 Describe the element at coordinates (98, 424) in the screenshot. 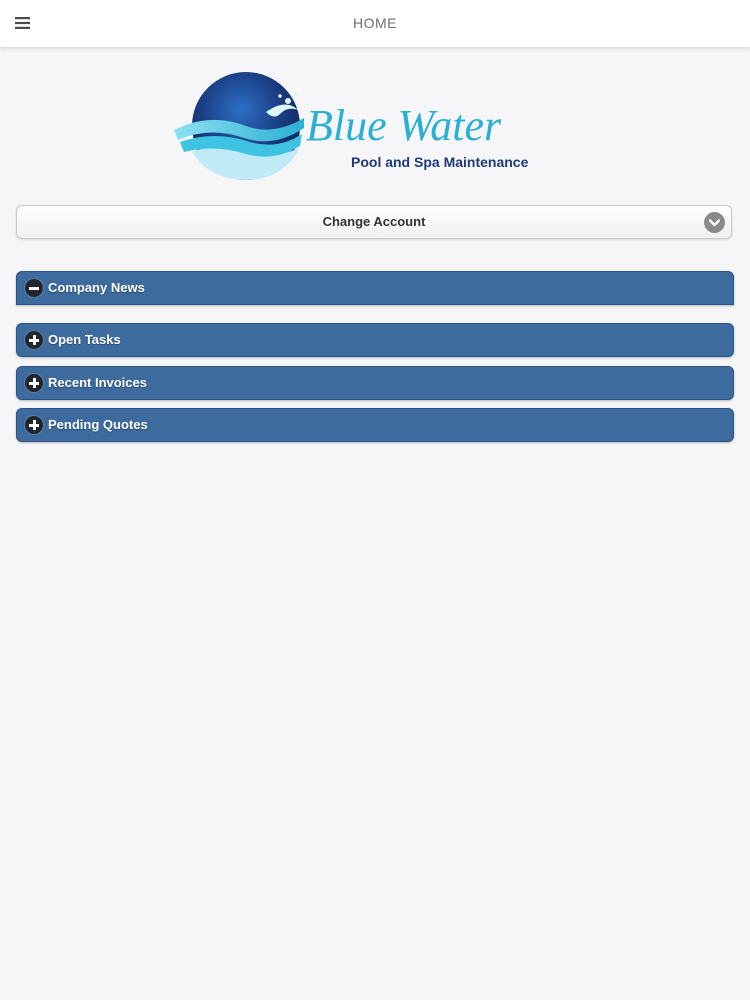

I see `panel-label: Pending Quotes` at that location.